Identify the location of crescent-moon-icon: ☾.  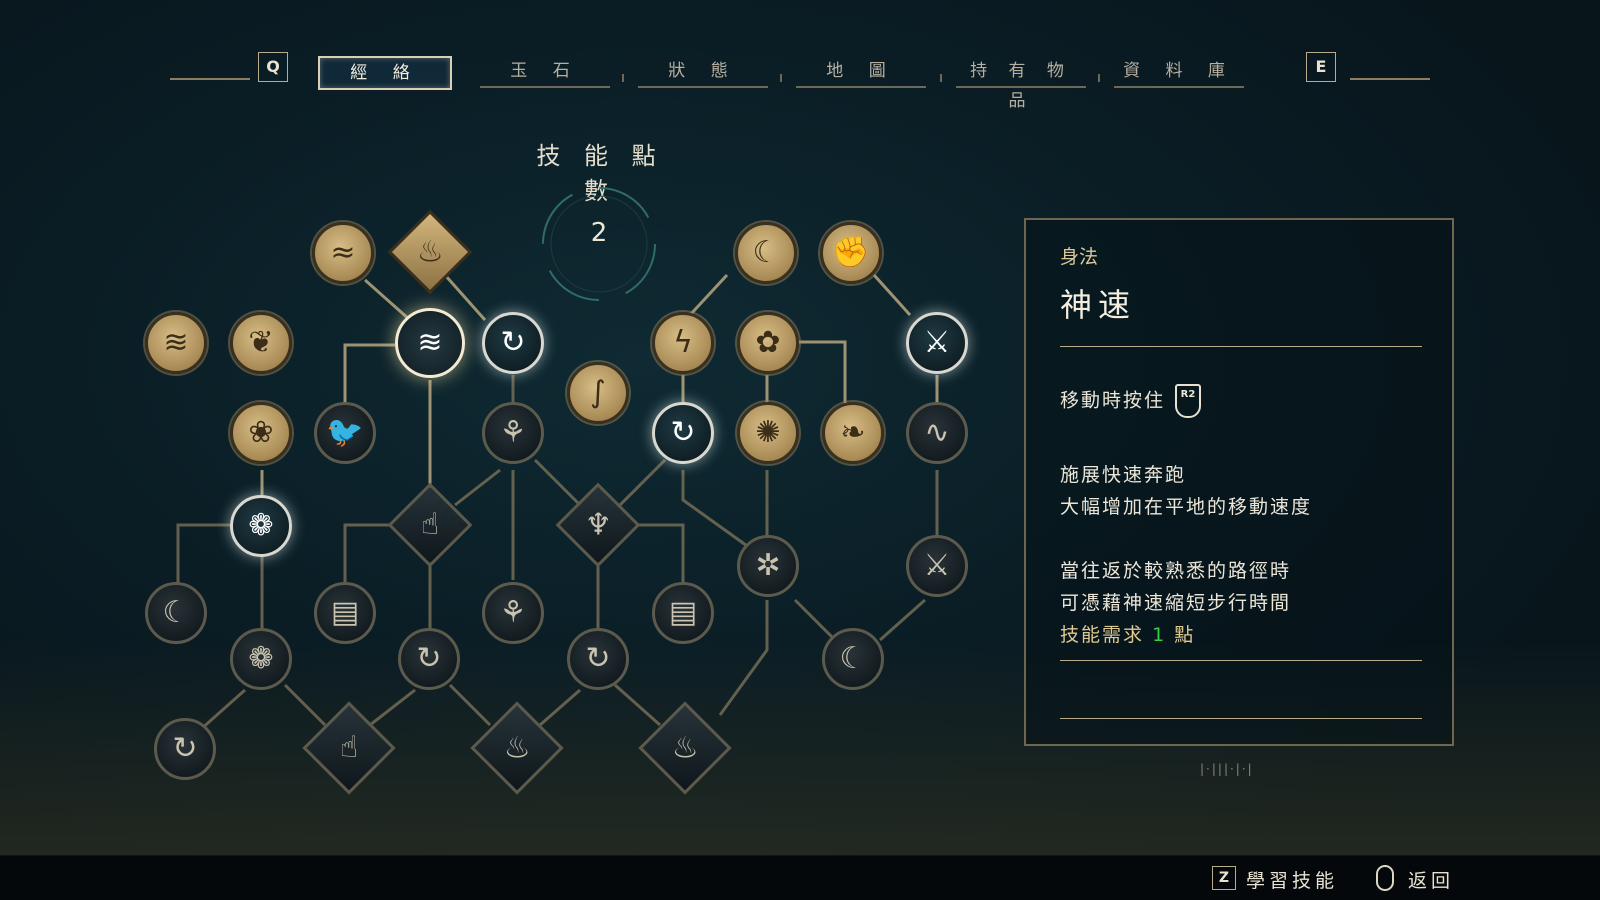
(766, 252).